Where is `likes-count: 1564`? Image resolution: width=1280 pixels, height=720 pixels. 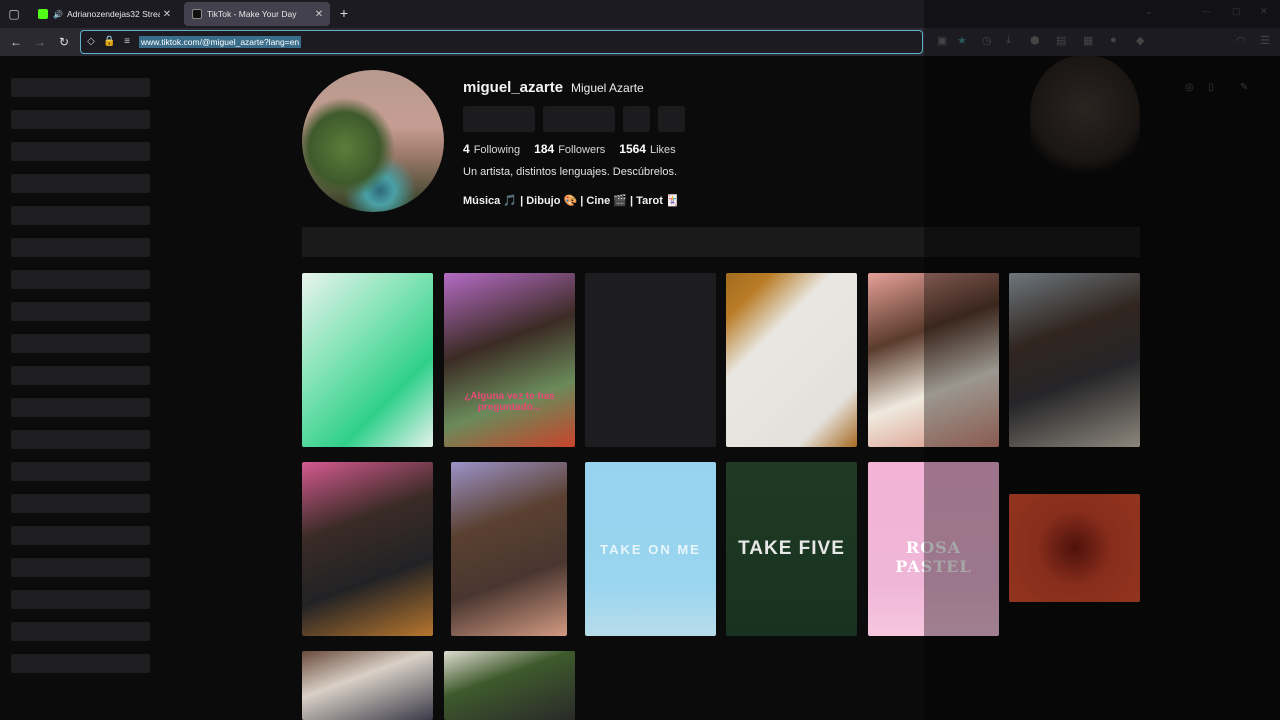 likes-count: 1564 is located at coordinates (632, 149).